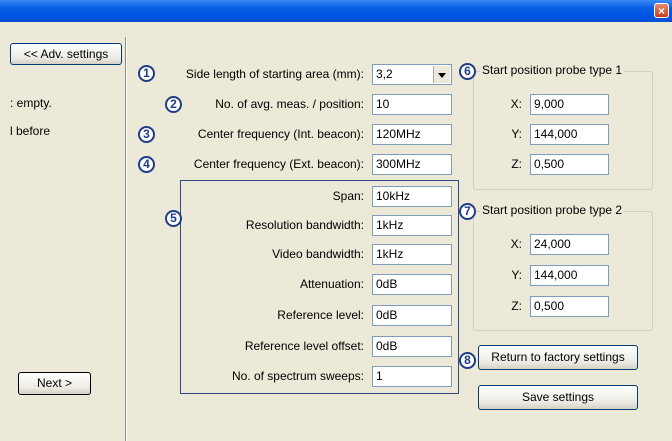 This screenshot has width=672, height=441. What do you see at coordinates (146, 164) in the screenshot?
I see `badge-4: 4` at bounding box center [146, 164].